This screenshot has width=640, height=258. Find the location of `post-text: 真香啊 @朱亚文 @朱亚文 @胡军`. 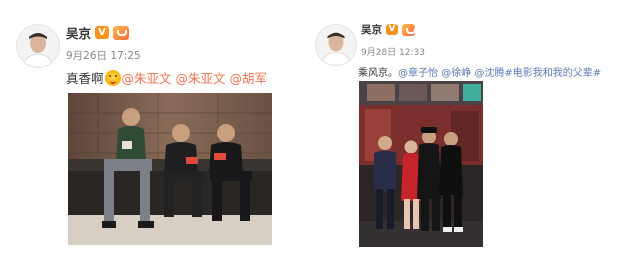

post-text: 真香啊 @朱亚文 @朱亚文 @胡军 is located at coordinates (166, 77).